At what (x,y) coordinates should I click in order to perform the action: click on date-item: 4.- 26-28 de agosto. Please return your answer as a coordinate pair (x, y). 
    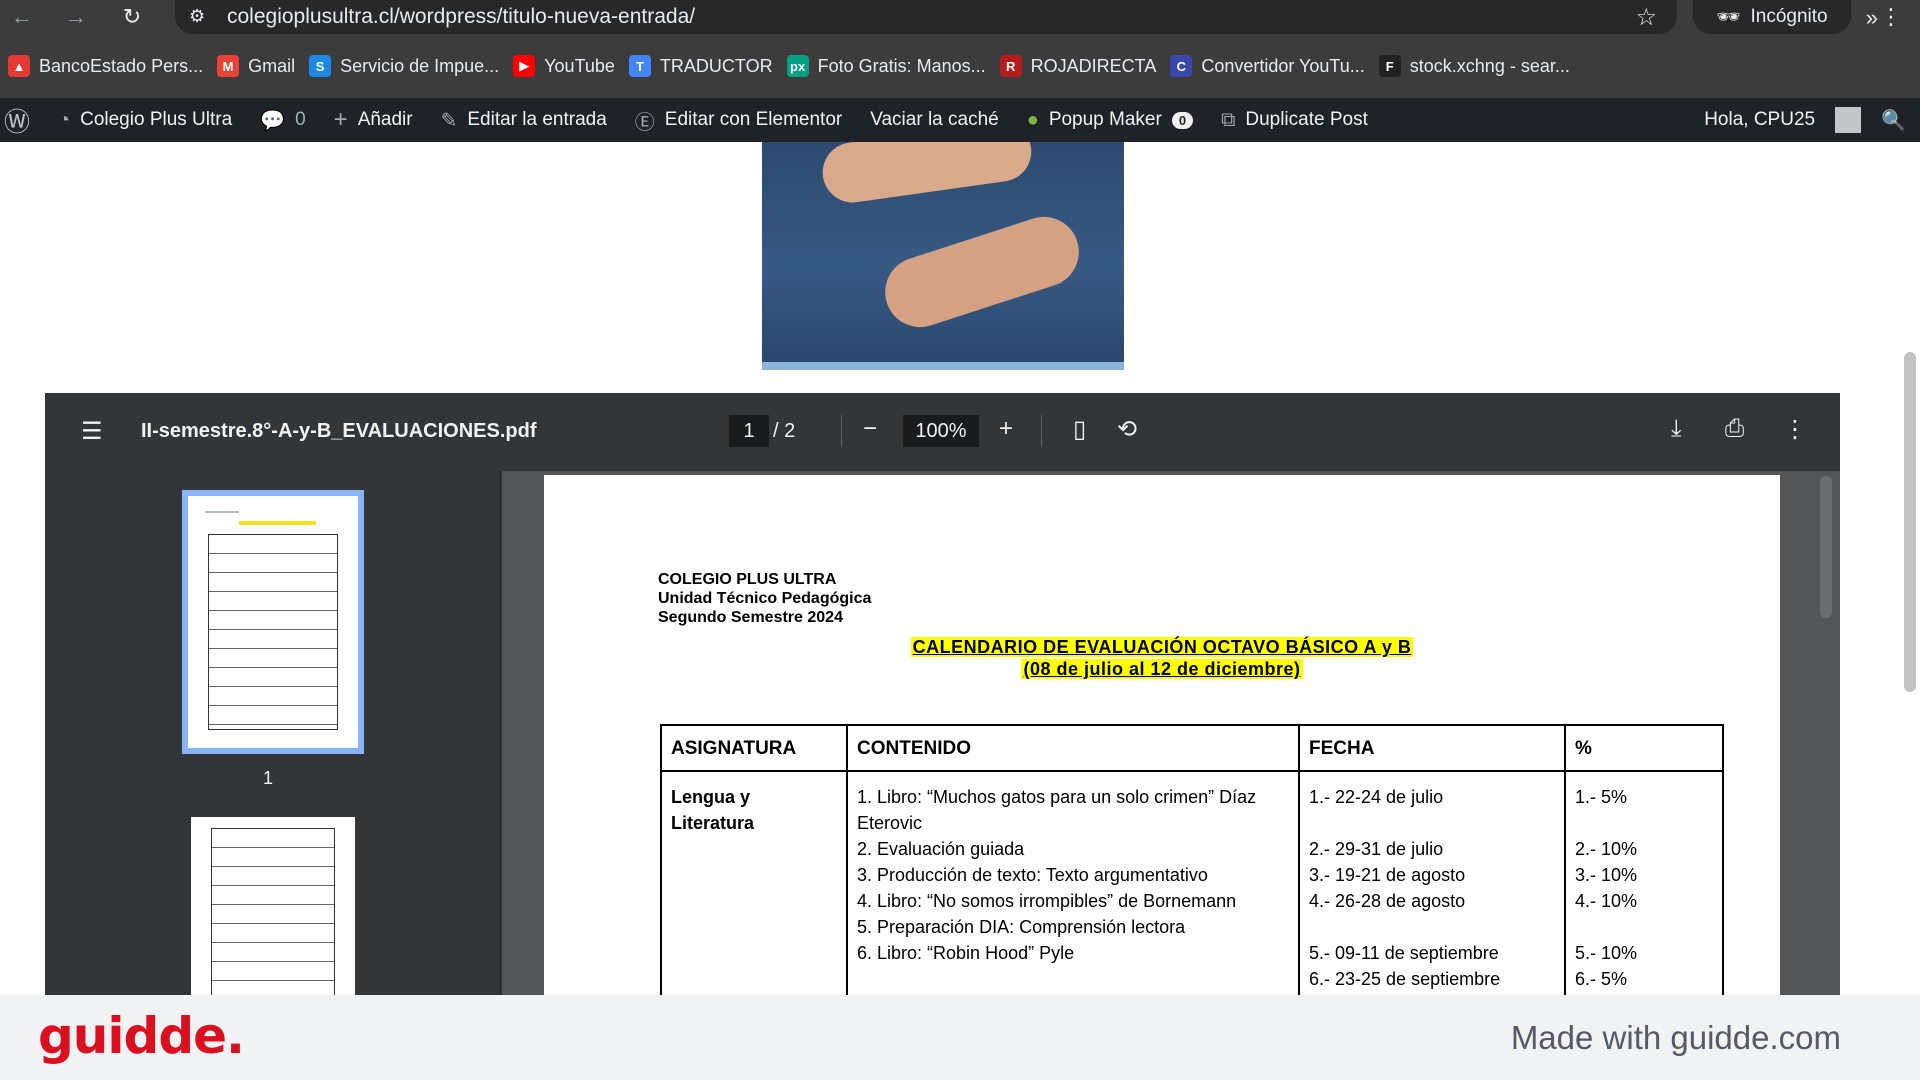
    Looking at the image, I should click on (1387, 901).